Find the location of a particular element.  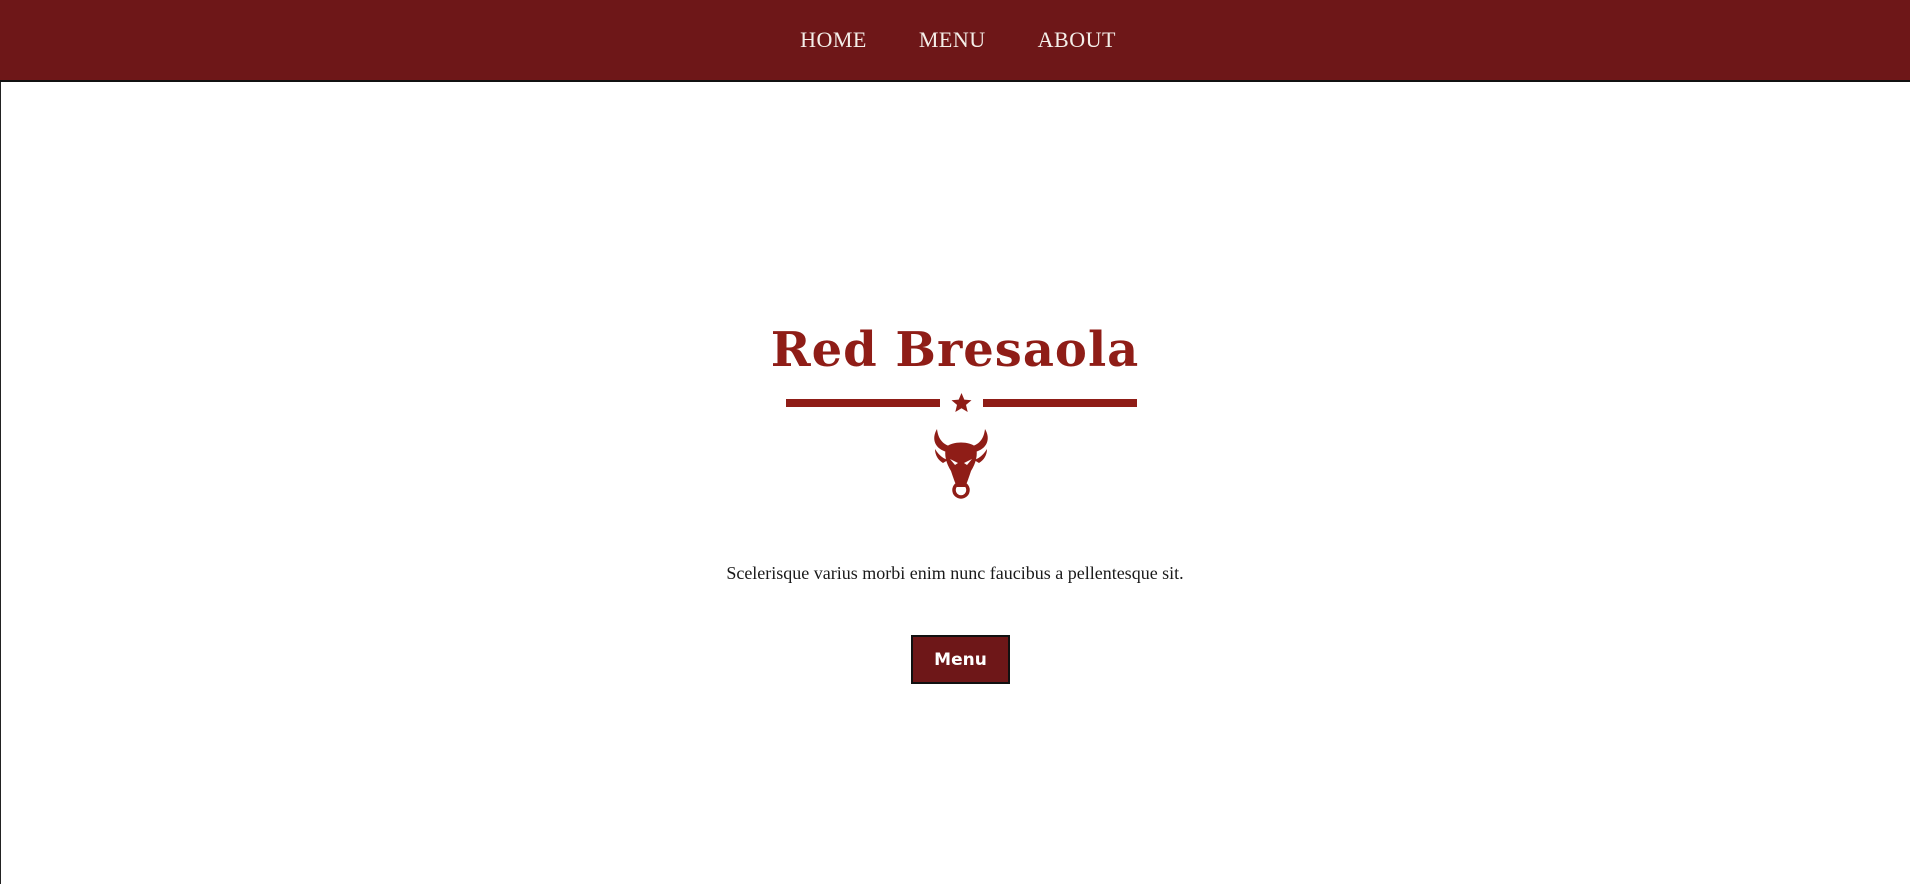

restaurant-title: Red Bresaola is located at coordinates (955, 350).